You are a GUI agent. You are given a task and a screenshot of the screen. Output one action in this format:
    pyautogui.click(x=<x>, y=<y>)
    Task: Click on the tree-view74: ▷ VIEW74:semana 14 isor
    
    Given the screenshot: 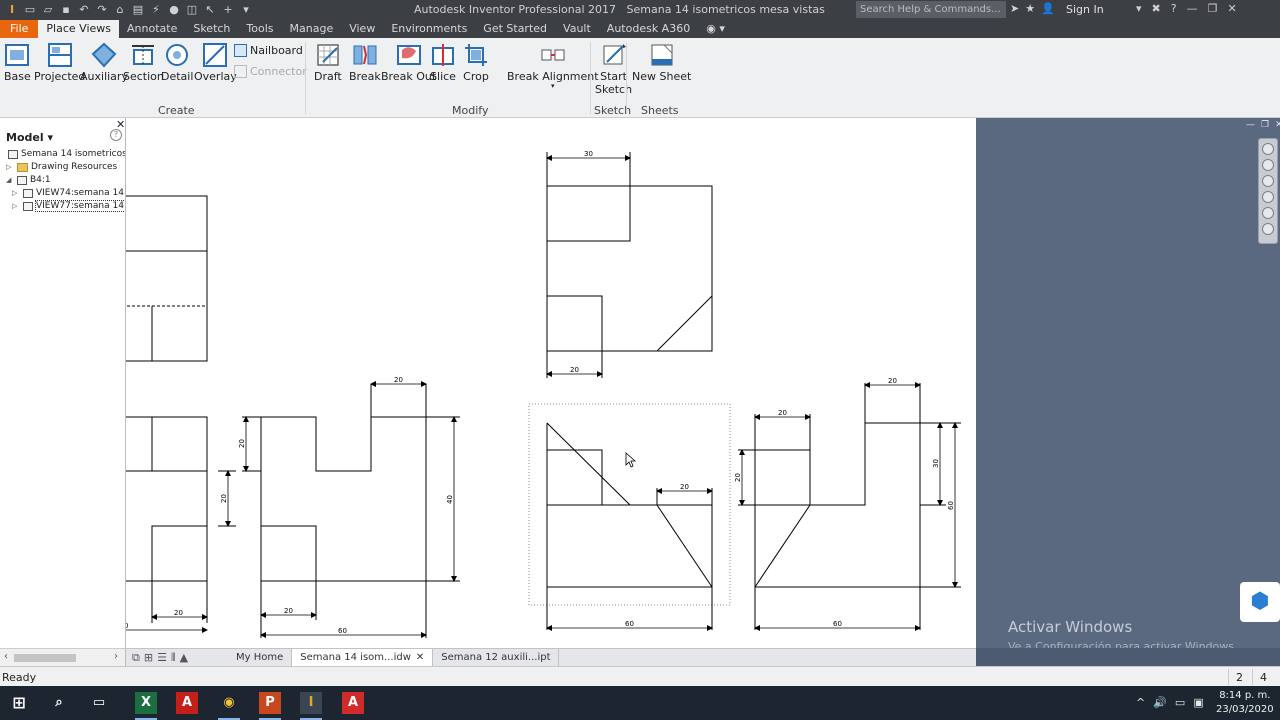 What is the action you would take?
    pyautogui.click(x=68, y=193)
    